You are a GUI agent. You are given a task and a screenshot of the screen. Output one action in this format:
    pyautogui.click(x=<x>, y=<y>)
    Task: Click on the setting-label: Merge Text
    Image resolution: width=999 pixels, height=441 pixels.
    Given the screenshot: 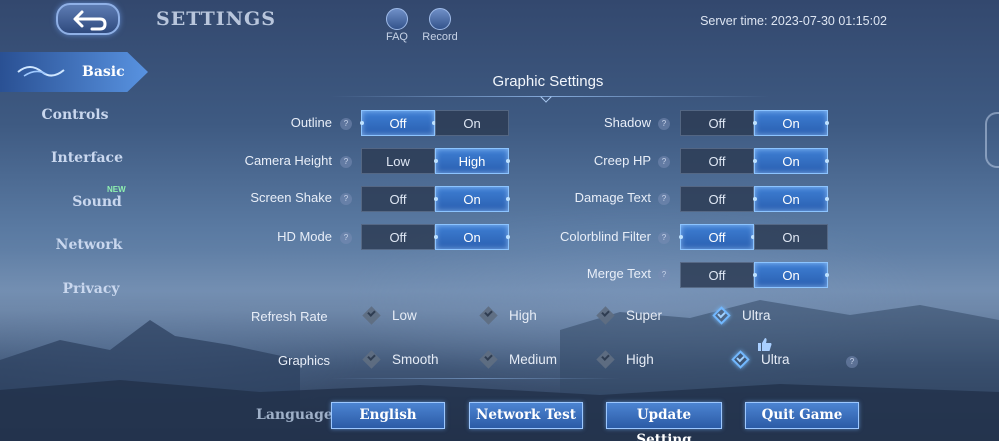 What is the action you would take?
    pyautogui.click(x=618, y=273)
    